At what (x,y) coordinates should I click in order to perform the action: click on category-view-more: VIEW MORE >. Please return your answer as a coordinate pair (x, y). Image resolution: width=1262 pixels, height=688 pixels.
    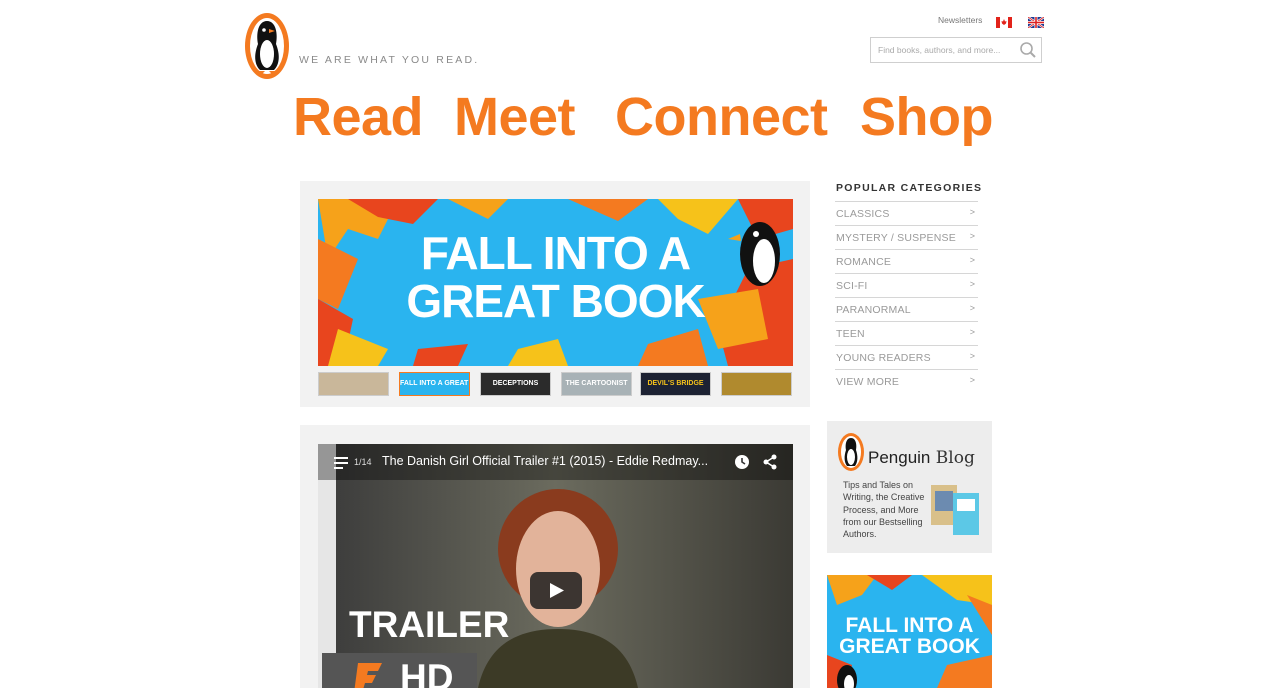
    Looking at the image, I should click on (906, 381).